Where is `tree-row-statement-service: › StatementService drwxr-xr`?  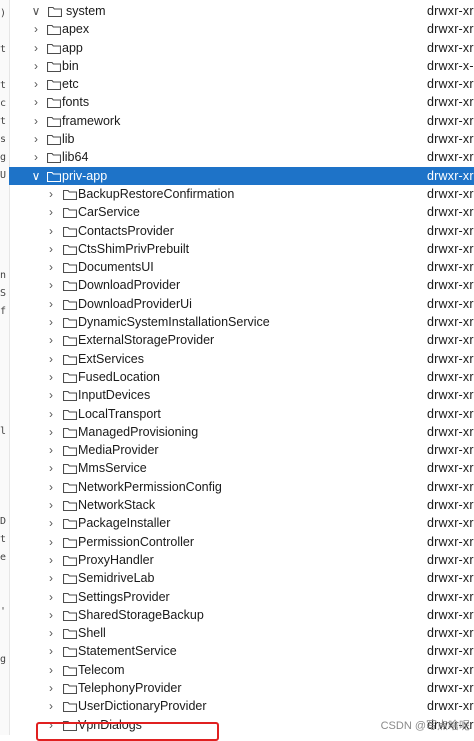
tree-row-statement-service: › StatementService drwxr-xr is located at coordinates (241, 651).